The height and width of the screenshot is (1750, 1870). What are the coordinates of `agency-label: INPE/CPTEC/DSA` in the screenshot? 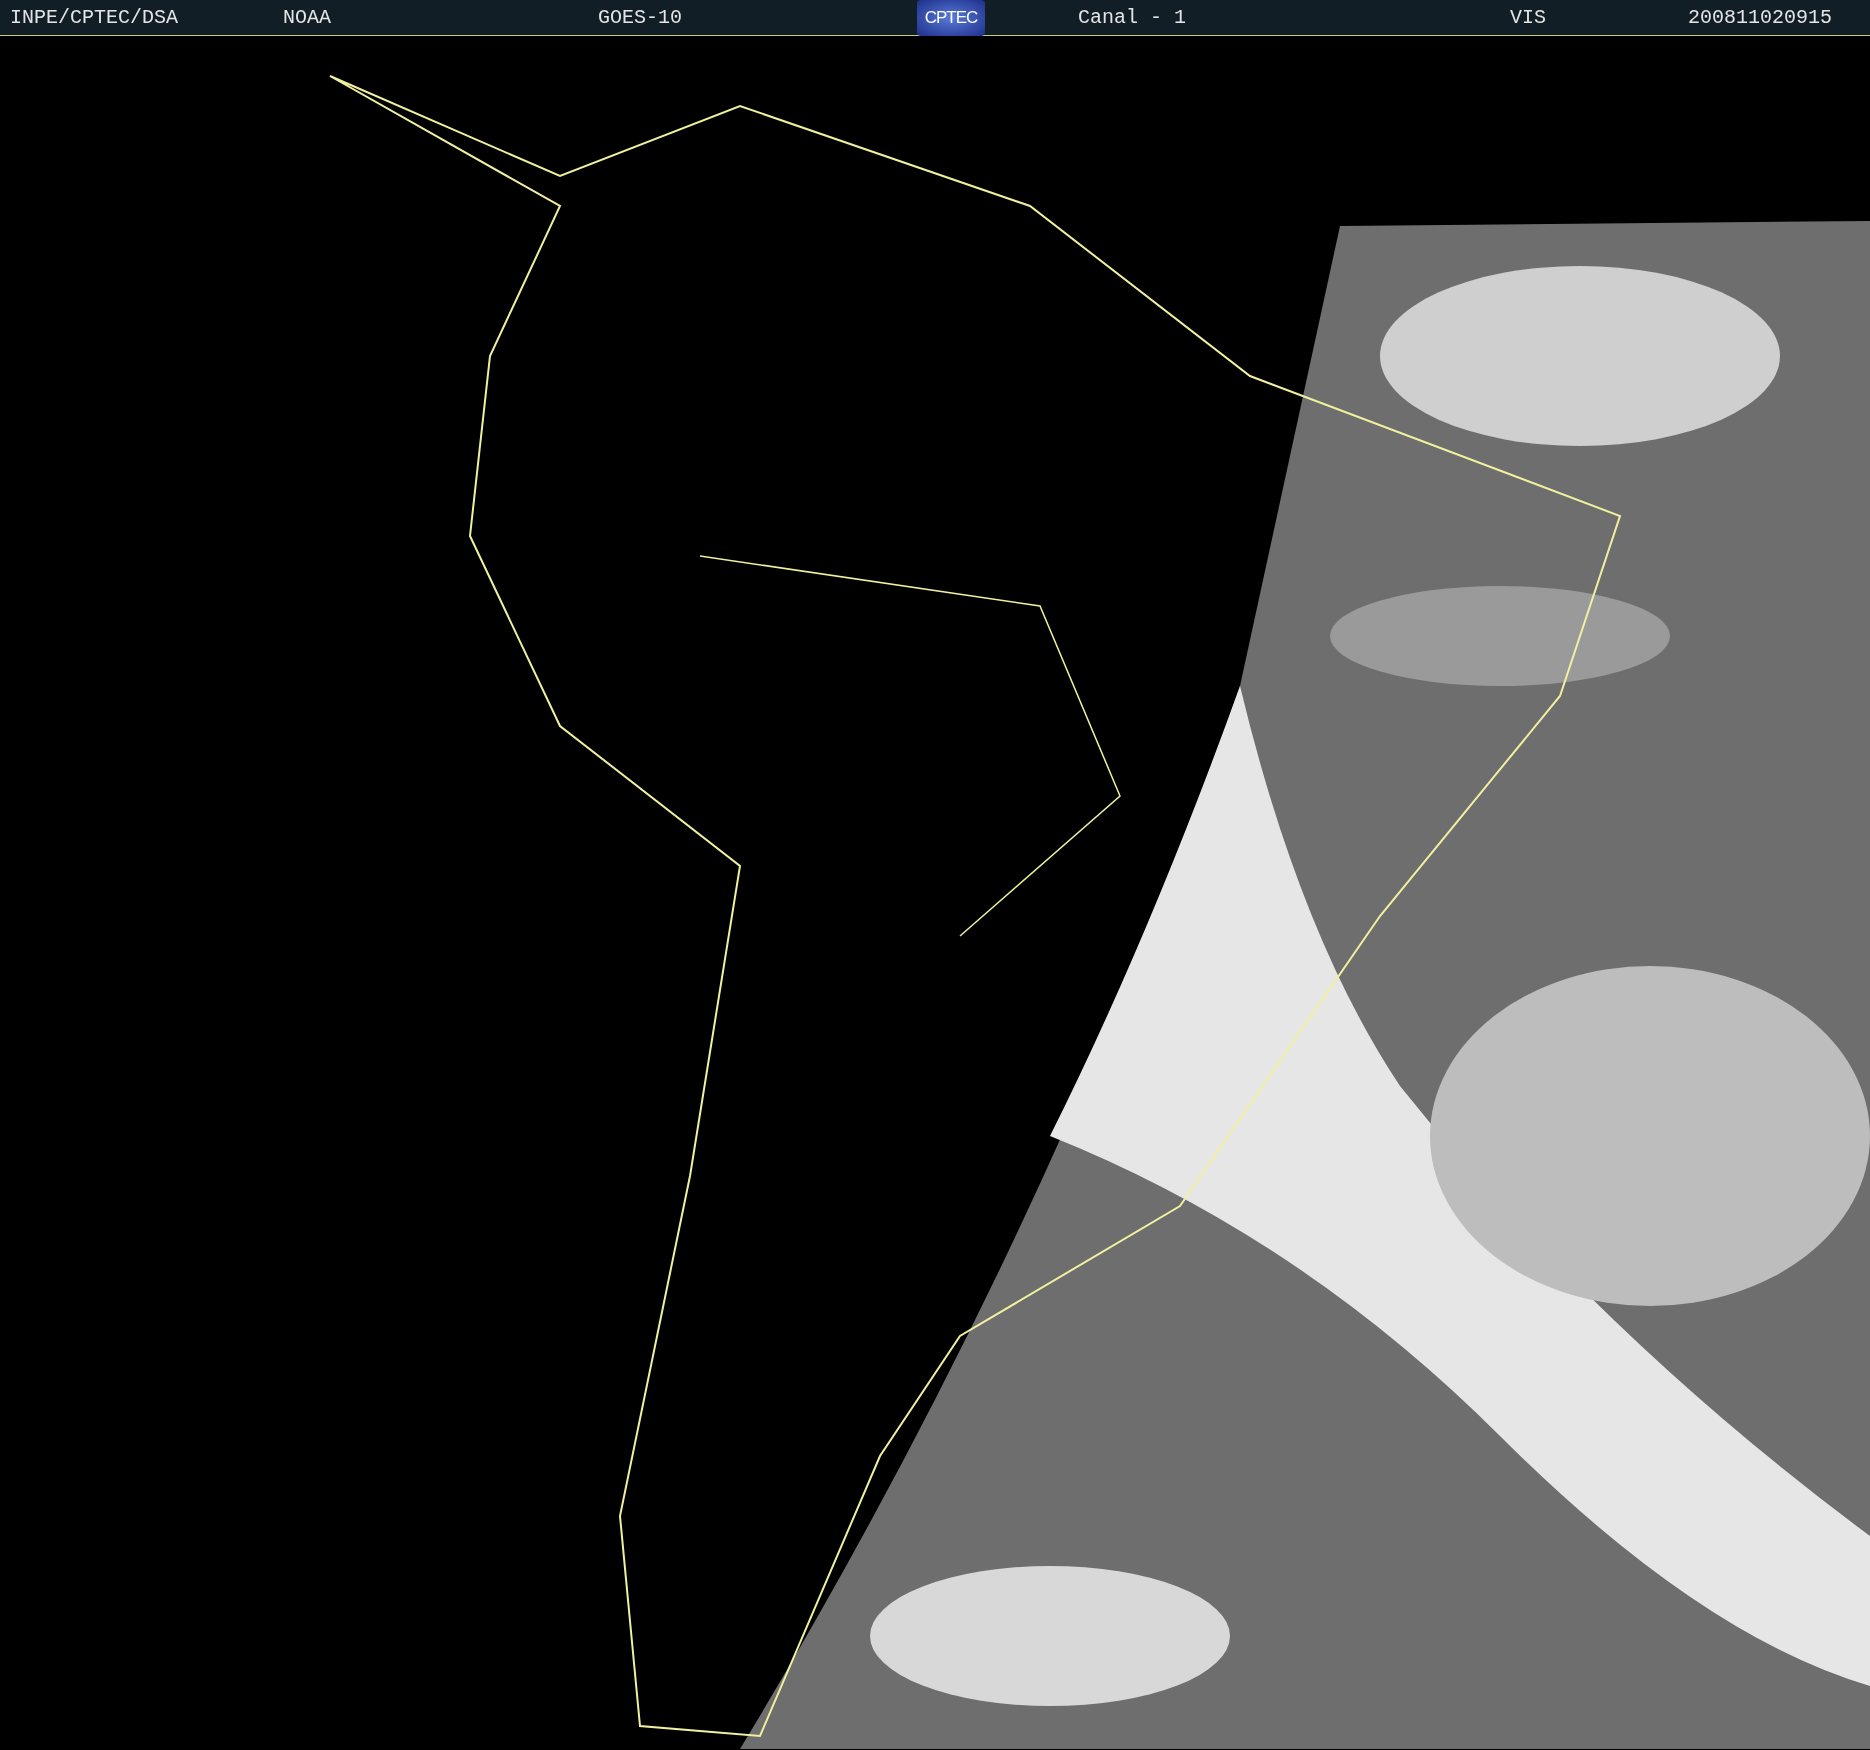 It's located at (94, 18).